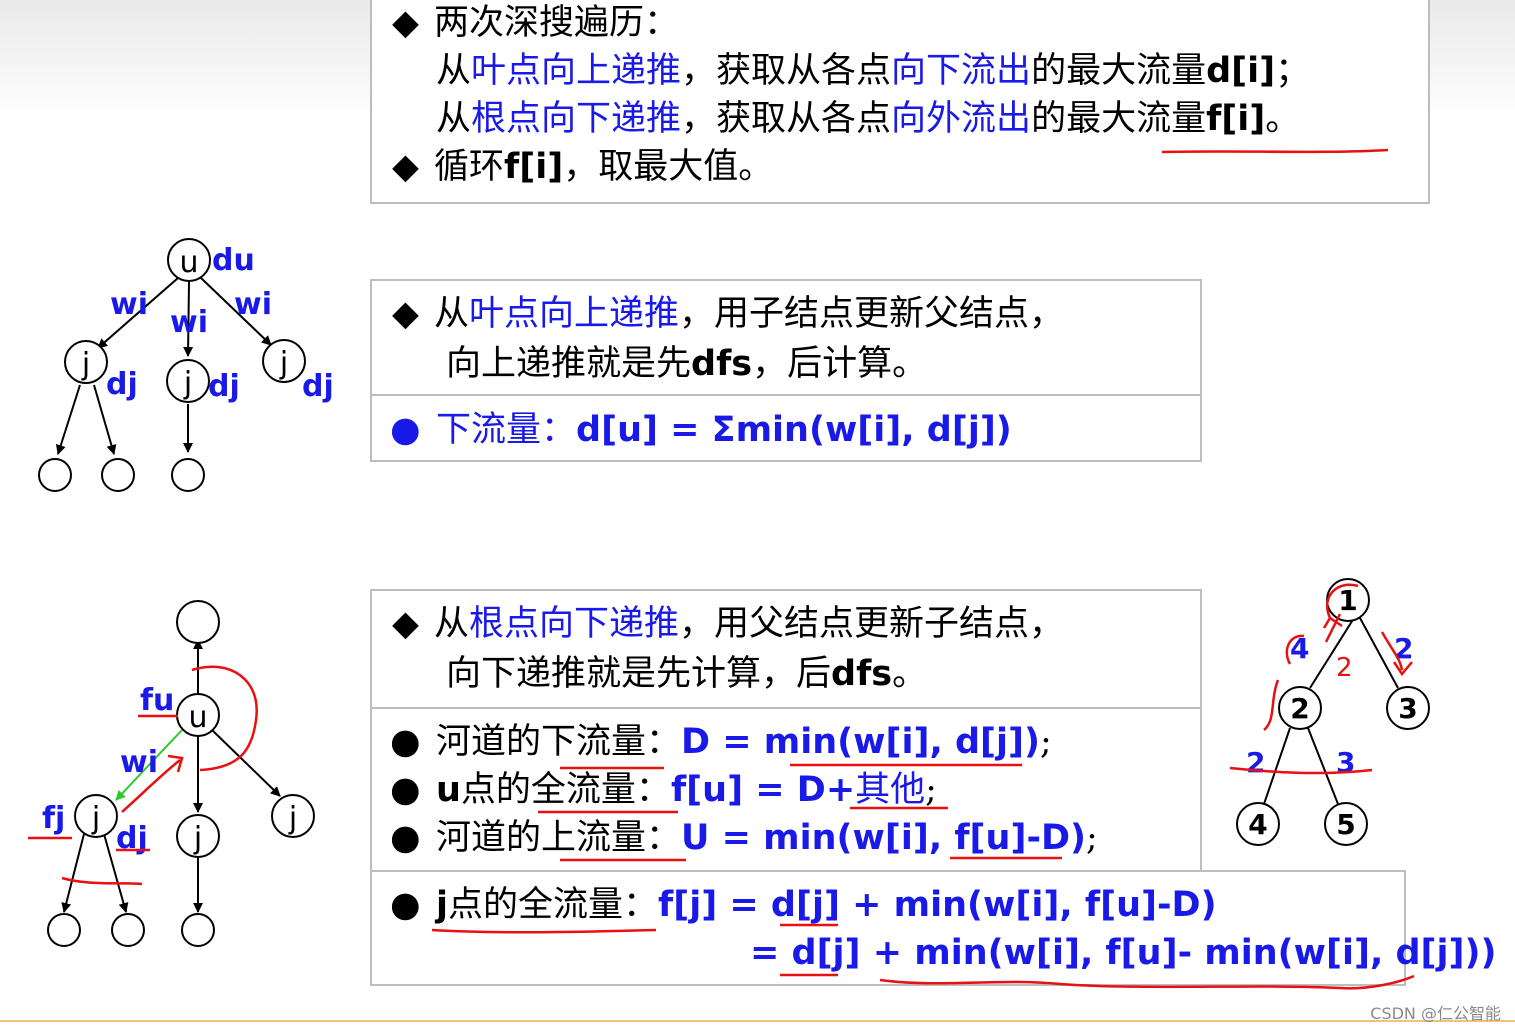 This screenshot has height=1030, width=1515. What do you see at coordinates (728, 314) in the screenshot?
I see `leaf-up-line-1: ◆ 从叶点向上递推，用子结点更新父结点，` at bounding box center [728, 314].